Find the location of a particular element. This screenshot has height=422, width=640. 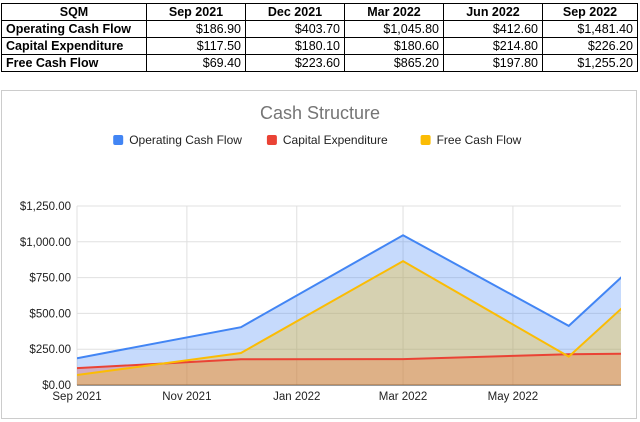

legend-label: Operating Cash Flow is located at coordinates (185, 140).